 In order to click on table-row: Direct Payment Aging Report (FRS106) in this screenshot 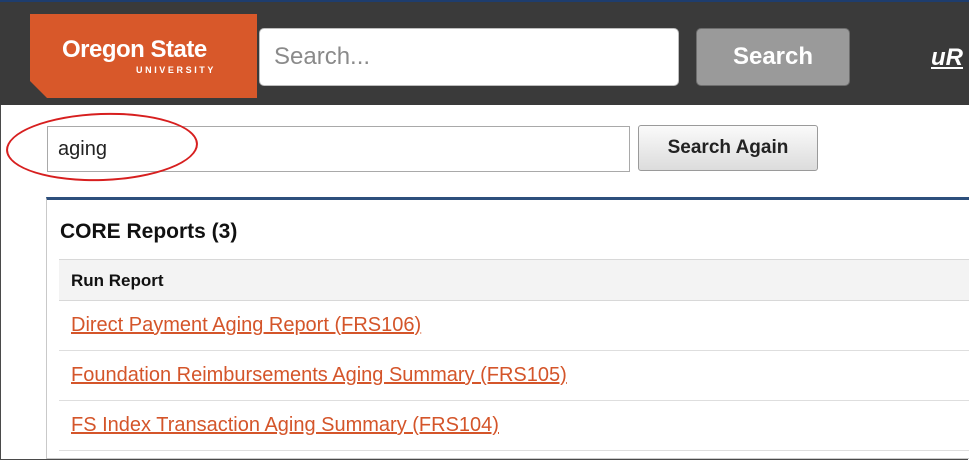, I will do `click(514, 326)`.